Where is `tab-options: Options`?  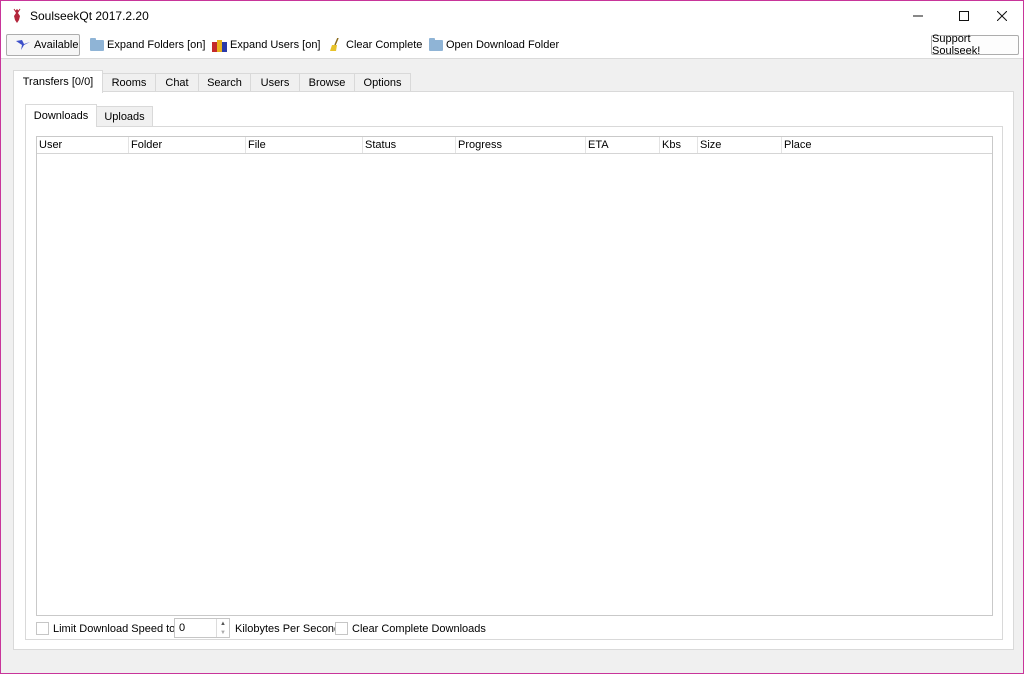
tab-options: Options is located at coordinates (382, 82).